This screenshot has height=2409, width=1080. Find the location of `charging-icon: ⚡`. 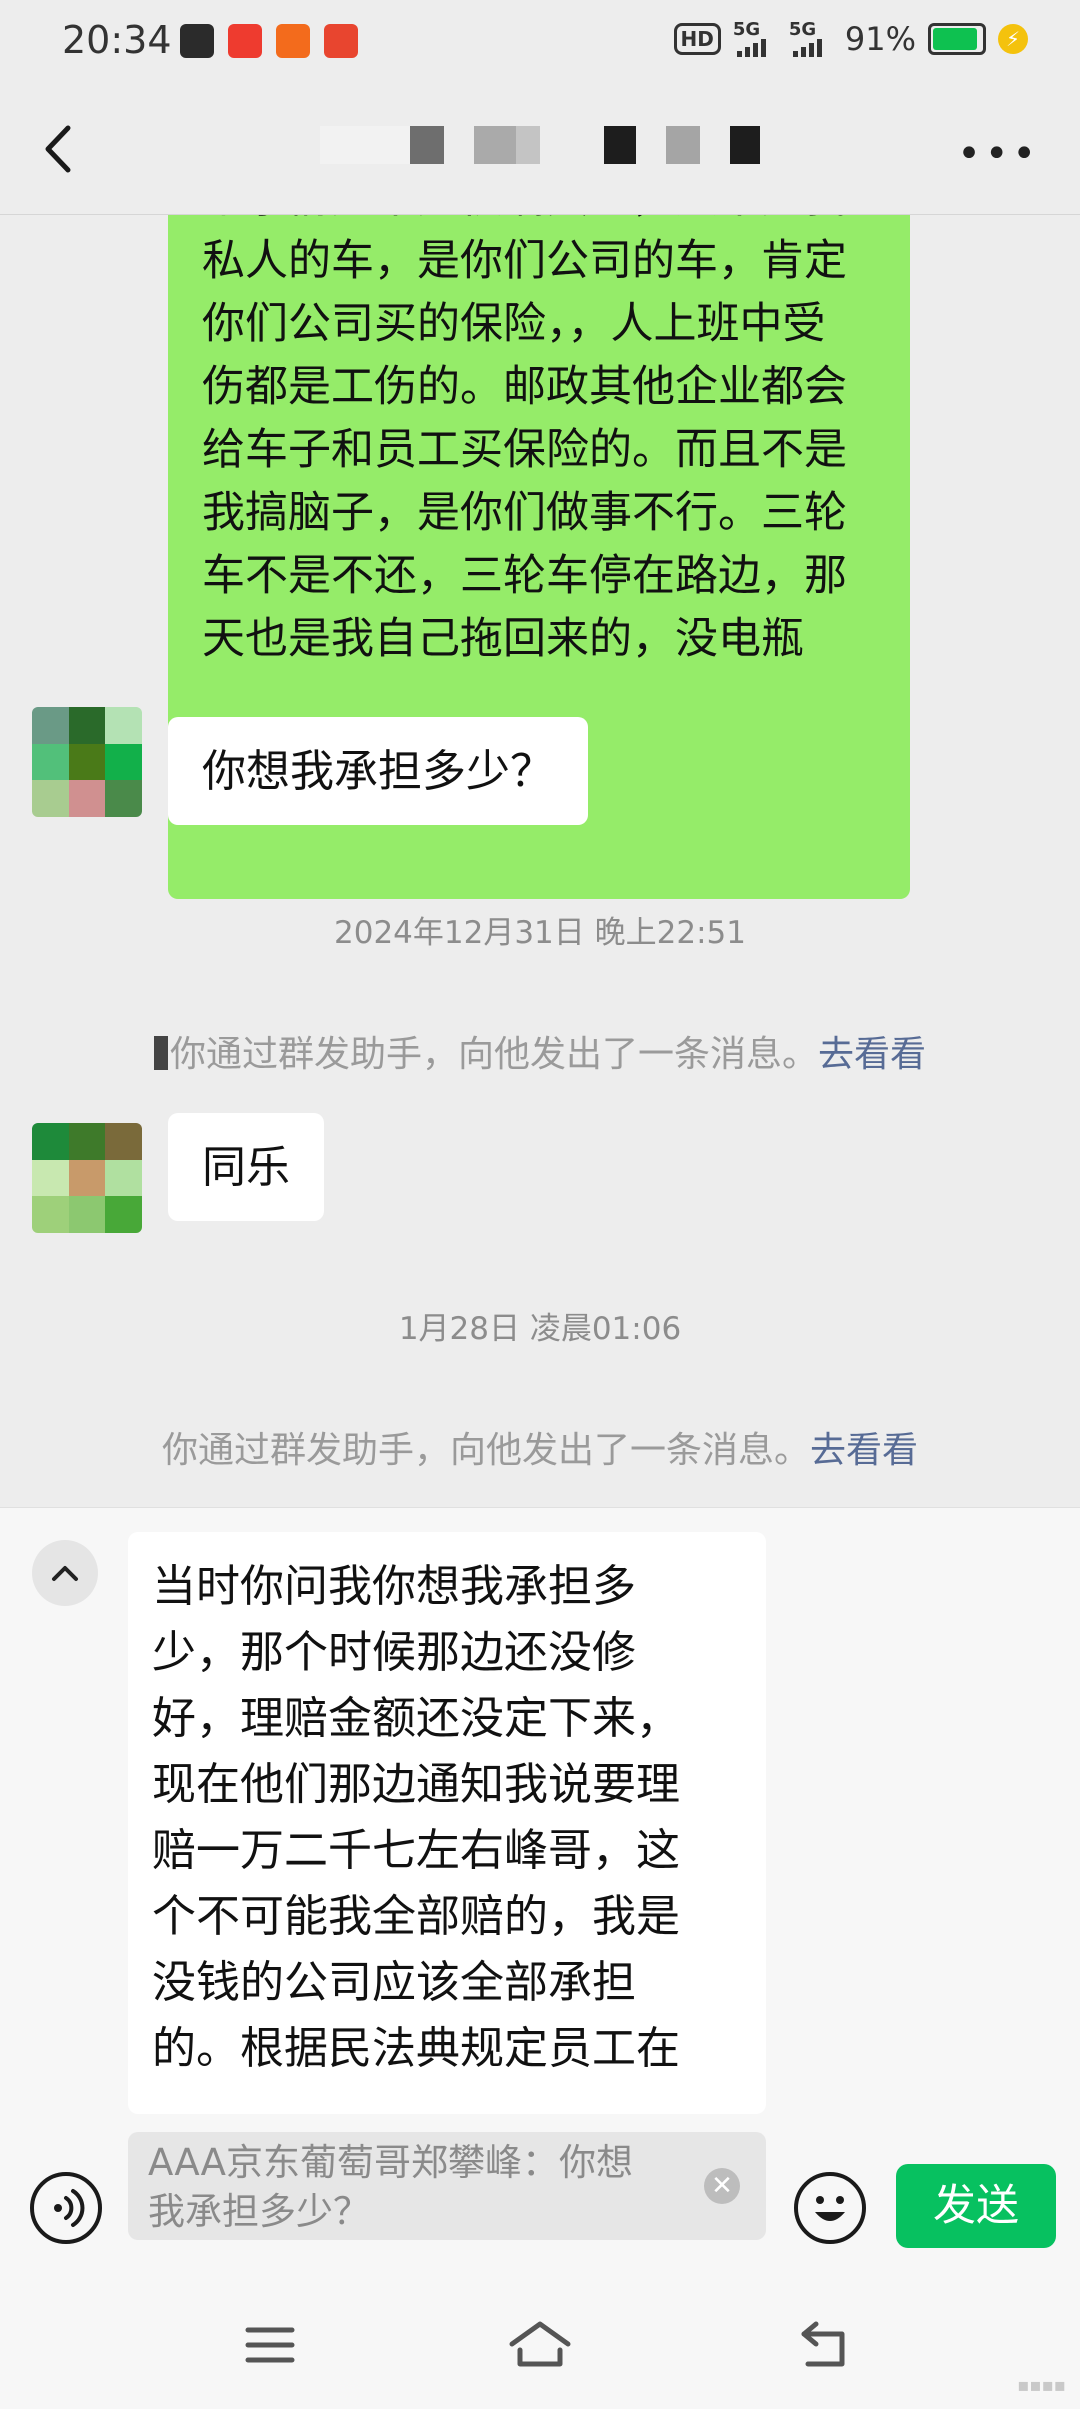

charging-icon: ⚡ is located at coordinates (1013, 39).